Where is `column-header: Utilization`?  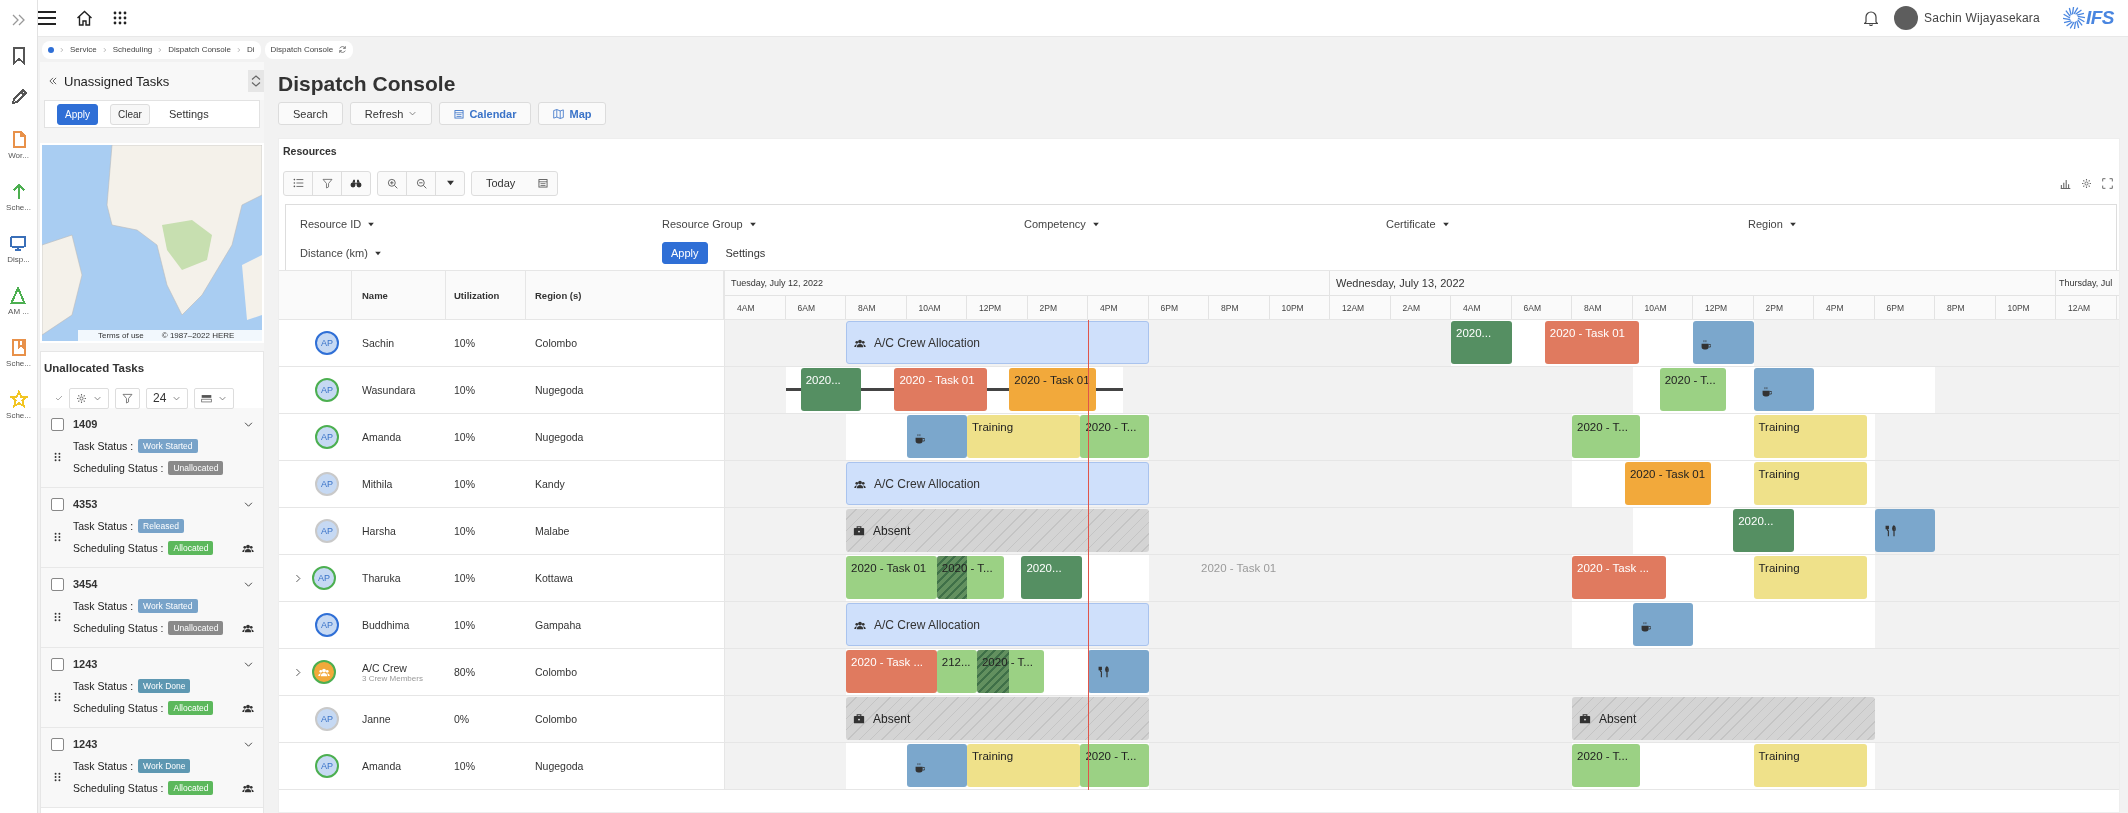 column-header: Utilization is located at coordinates (477, 295).